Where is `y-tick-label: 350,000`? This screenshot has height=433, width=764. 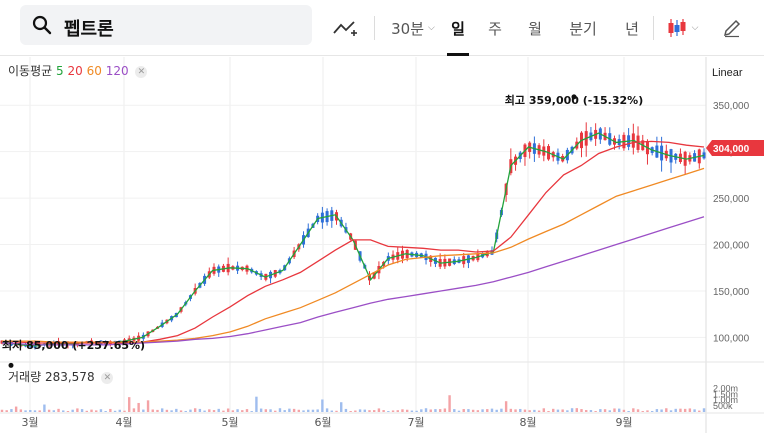
y-tick-label: 350,000 is located at coordinates (731, 106).